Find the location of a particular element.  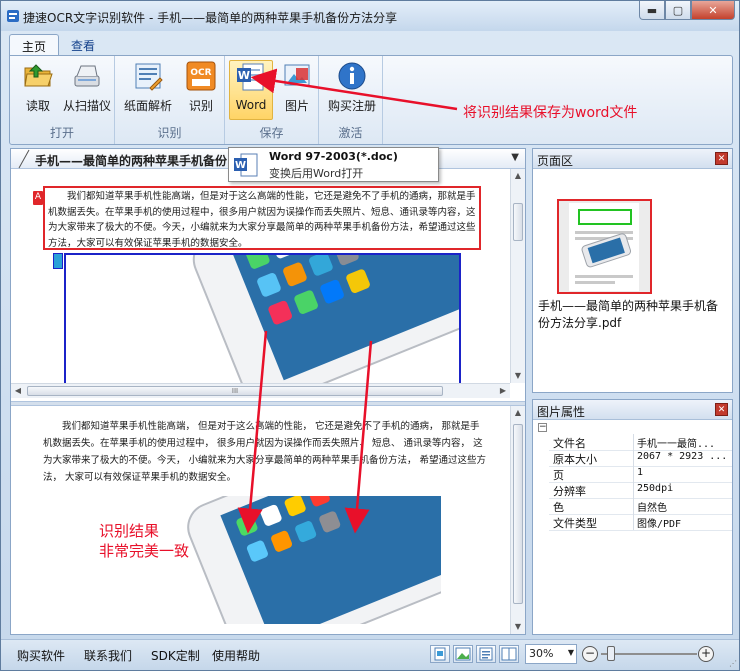

view-text-button is located at coordinates (486, 654).